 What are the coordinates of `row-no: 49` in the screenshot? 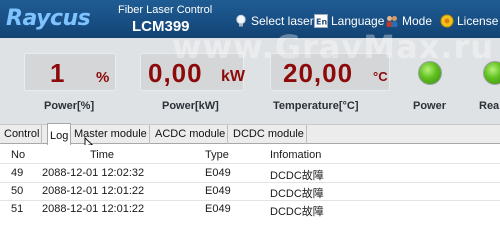 It's located at (17, 173).